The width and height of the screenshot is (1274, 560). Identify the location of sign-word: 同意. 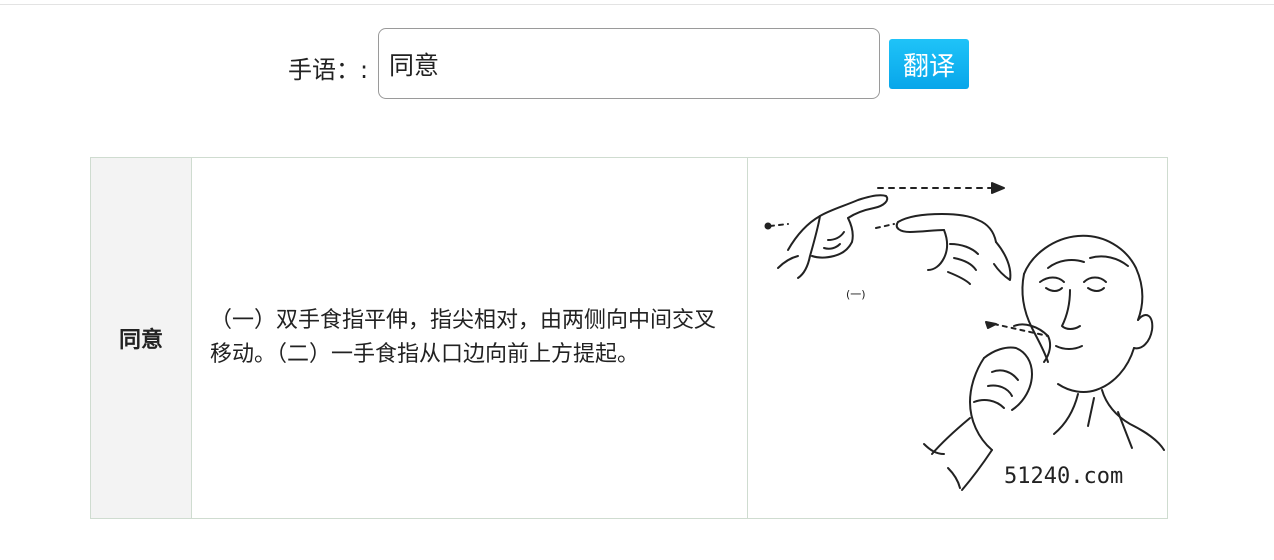
(141, 338).